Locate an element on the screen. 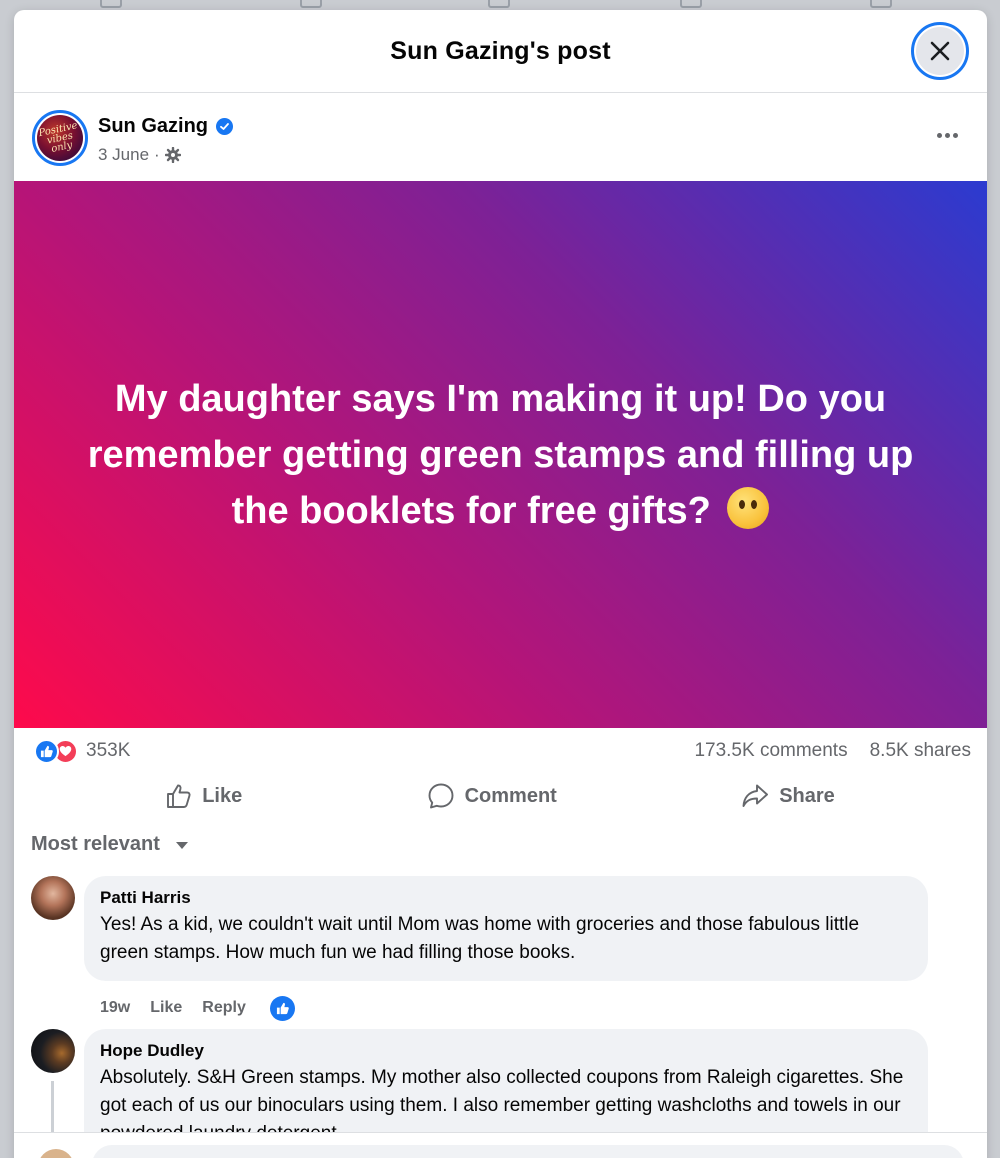 The height and width of the screenshot is (1158, 1000). page-avatar: Positive vibes only is located at coordinates (60, 138).